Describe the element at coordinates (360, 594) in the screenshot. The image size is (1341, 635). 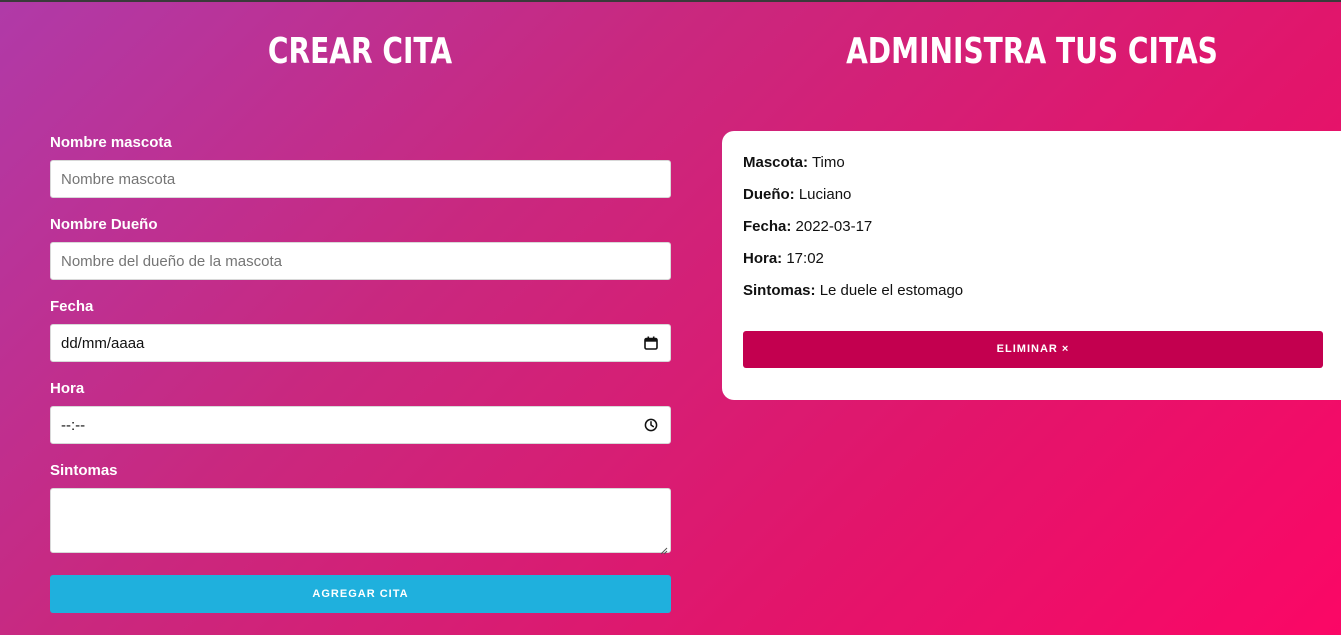
I see `add-appointment-button: Agregar cita` at that location.